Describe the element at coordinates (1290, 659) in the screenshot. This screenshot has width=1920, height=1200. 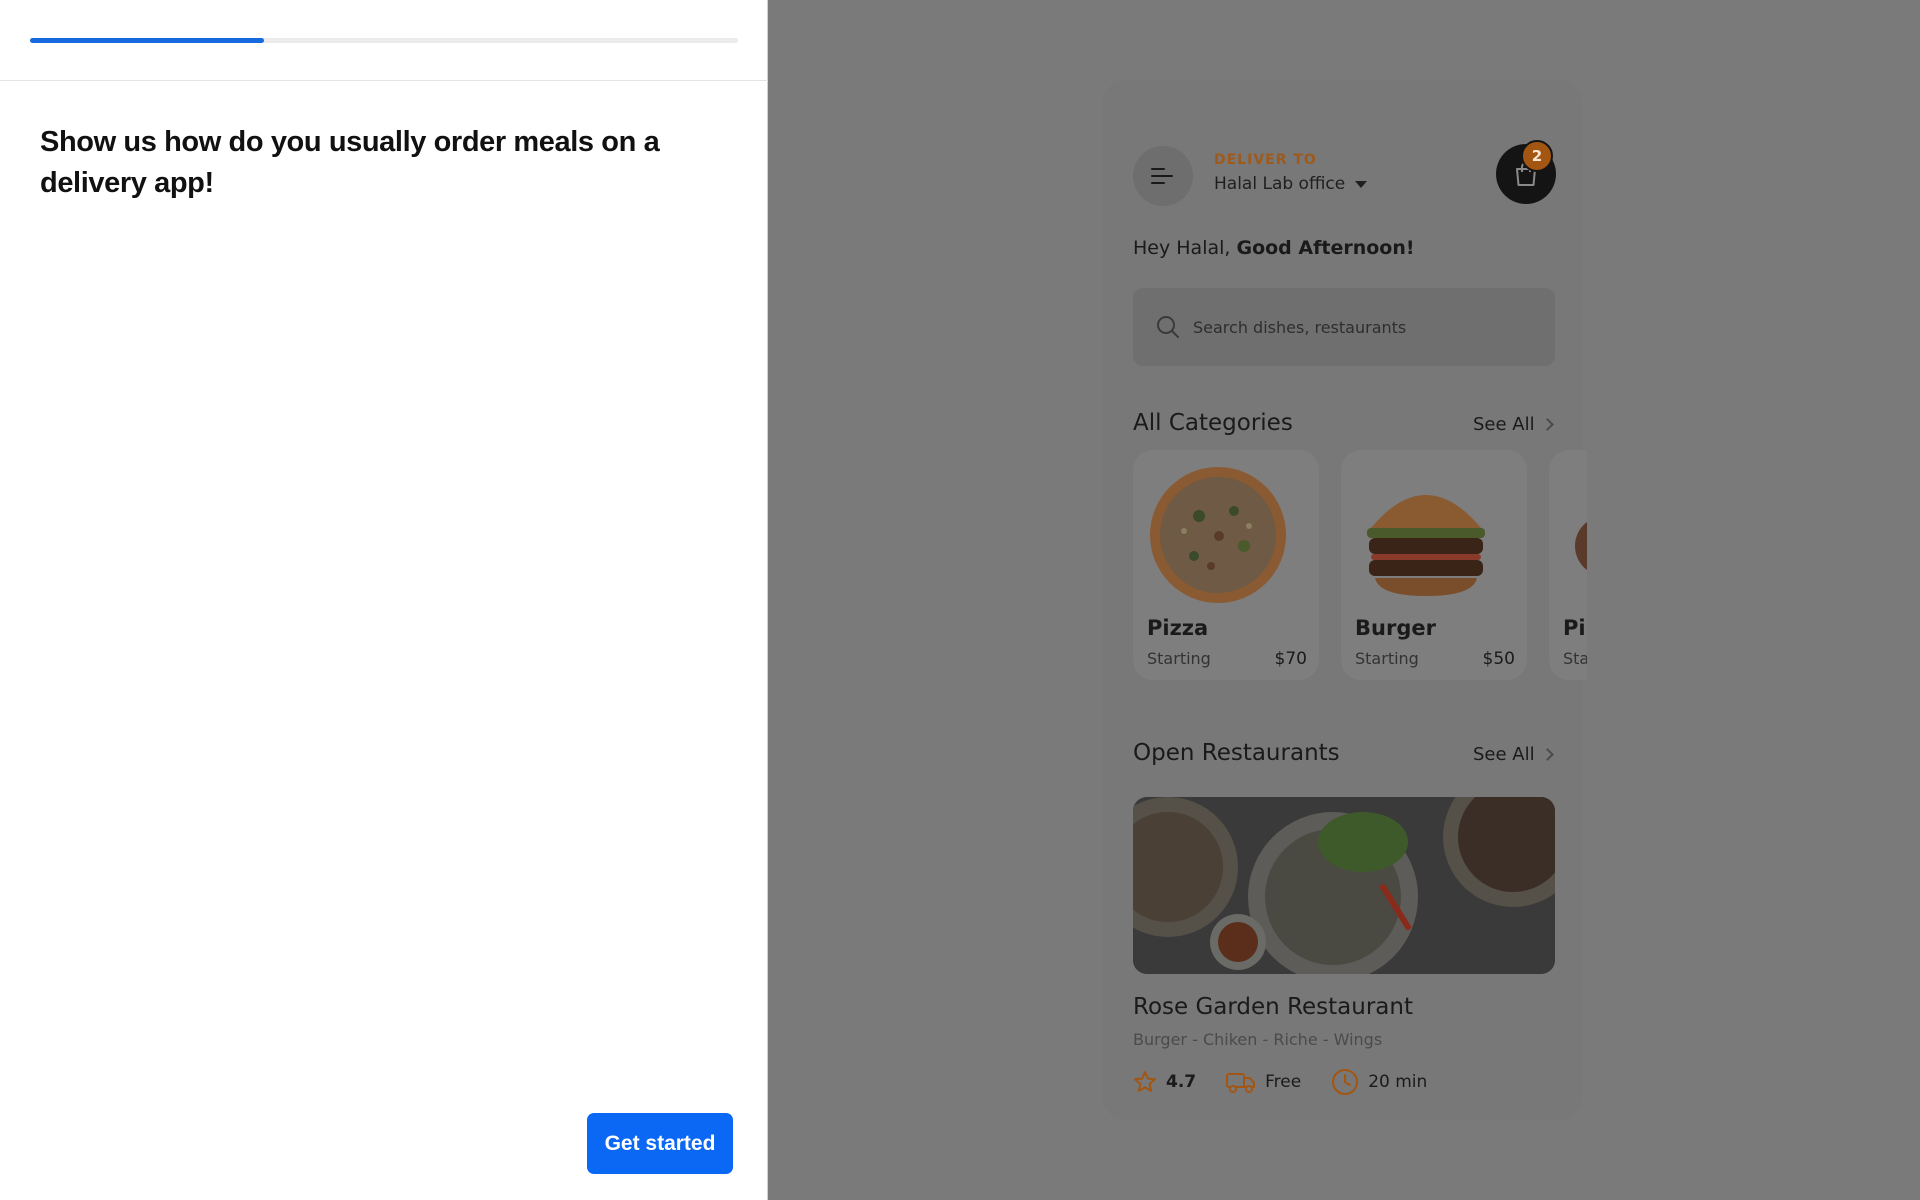
I see `category-price: $70` at that location.